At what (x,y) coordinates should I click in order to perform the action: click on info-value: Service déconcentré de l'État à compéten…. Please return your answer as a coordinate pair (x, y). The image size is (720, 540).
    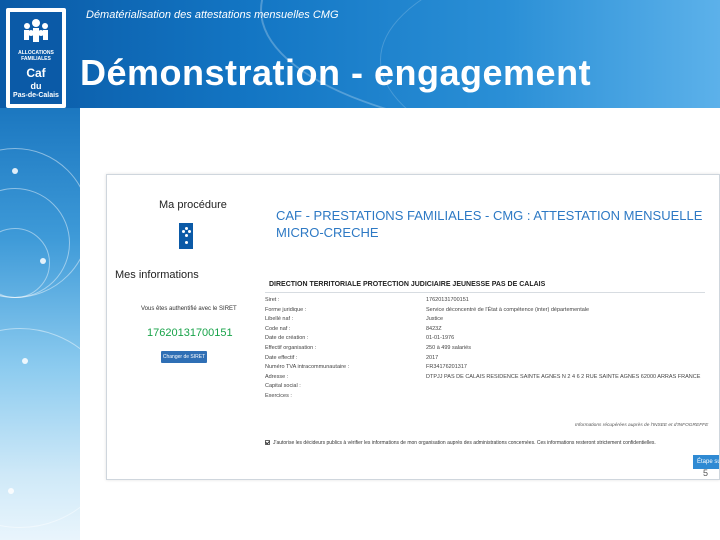
    Looking at the image, I should click on (508, 309).